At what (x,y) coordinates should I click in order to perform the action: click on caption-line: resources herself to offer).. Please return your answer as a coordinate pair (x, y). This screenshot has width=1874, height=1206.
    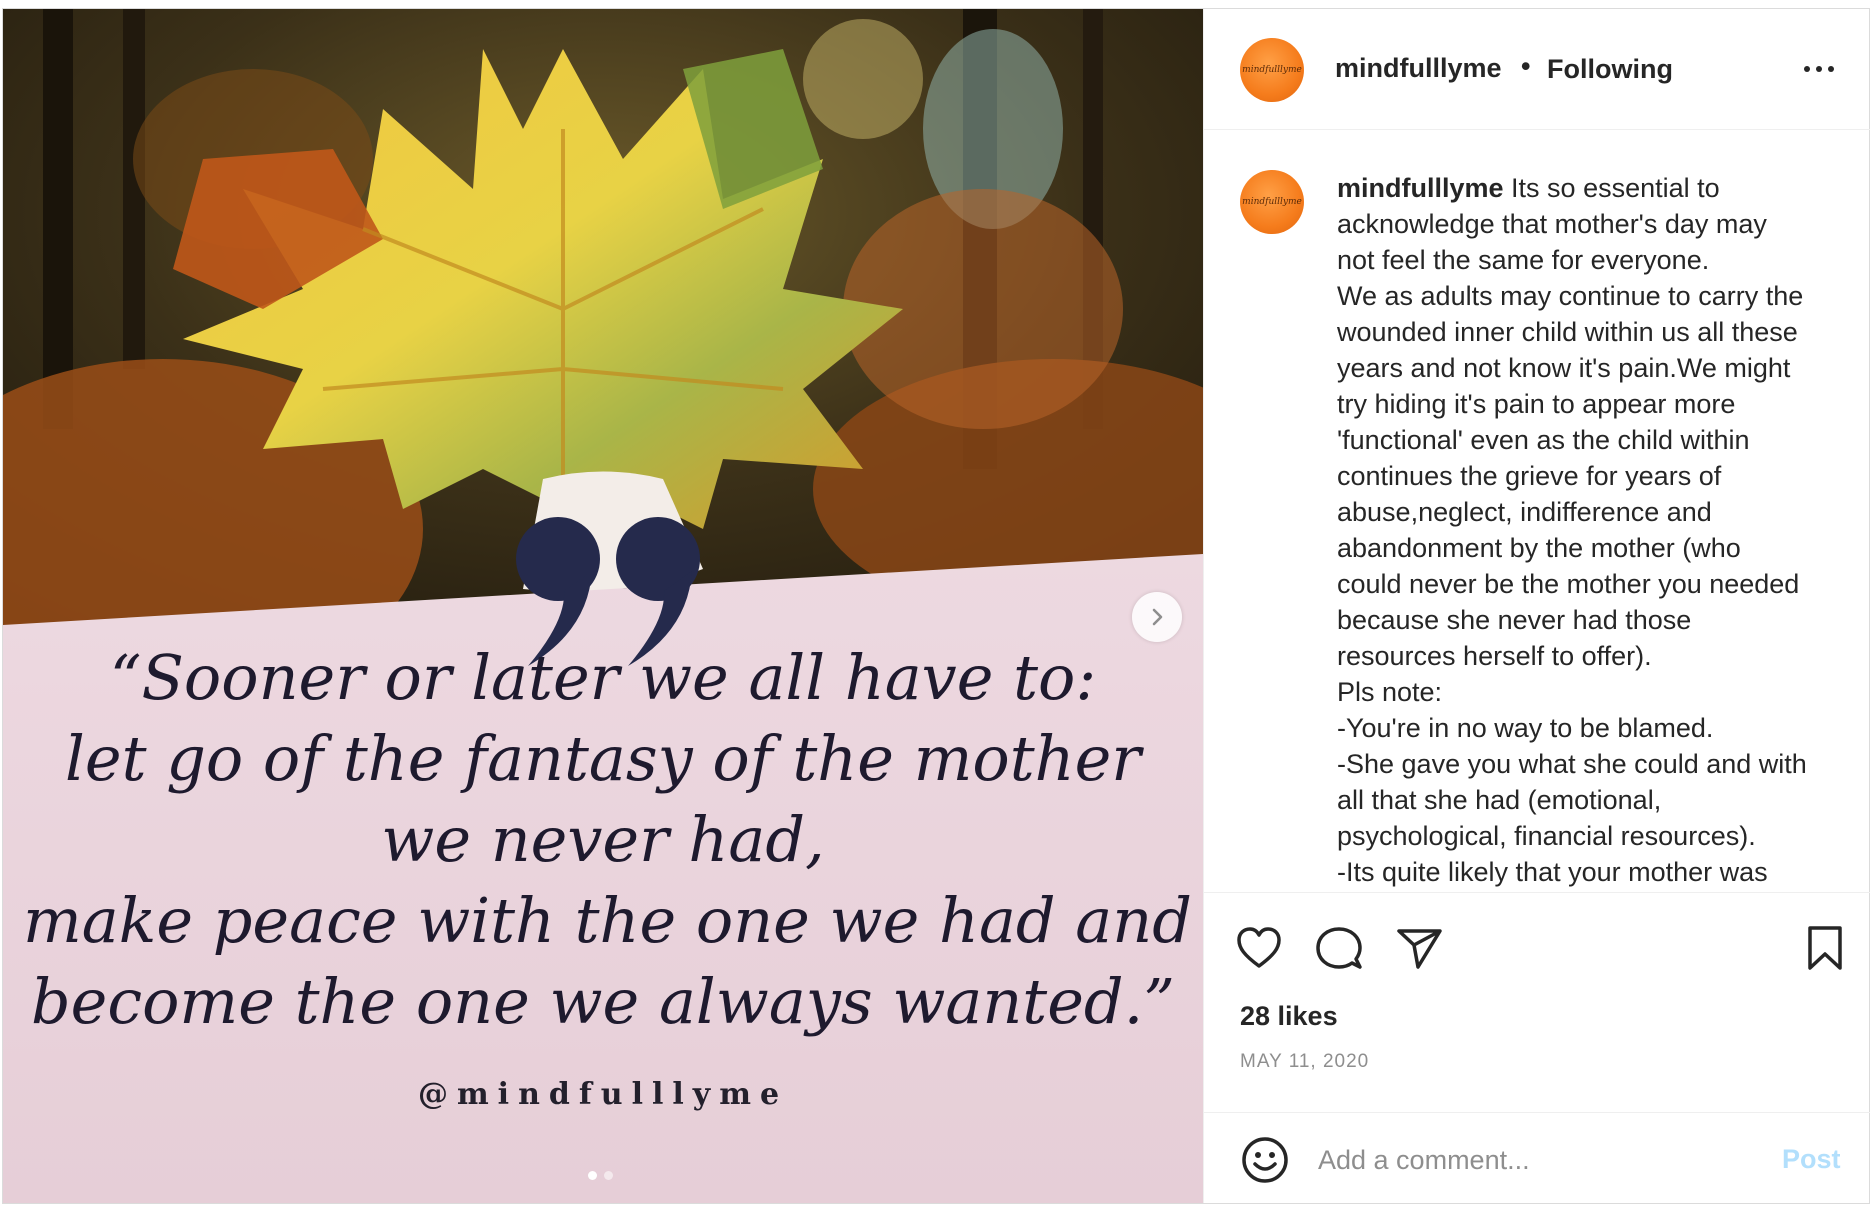
    Looking at the image, I should click on (1494, 656).